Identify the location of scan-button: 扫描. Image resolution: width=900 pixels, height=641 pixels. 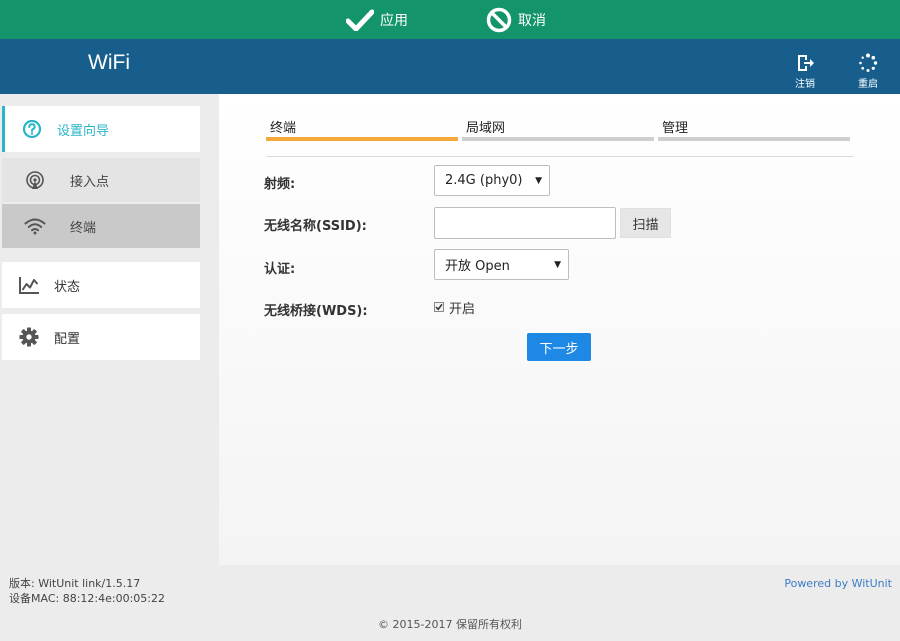
(645, 223).